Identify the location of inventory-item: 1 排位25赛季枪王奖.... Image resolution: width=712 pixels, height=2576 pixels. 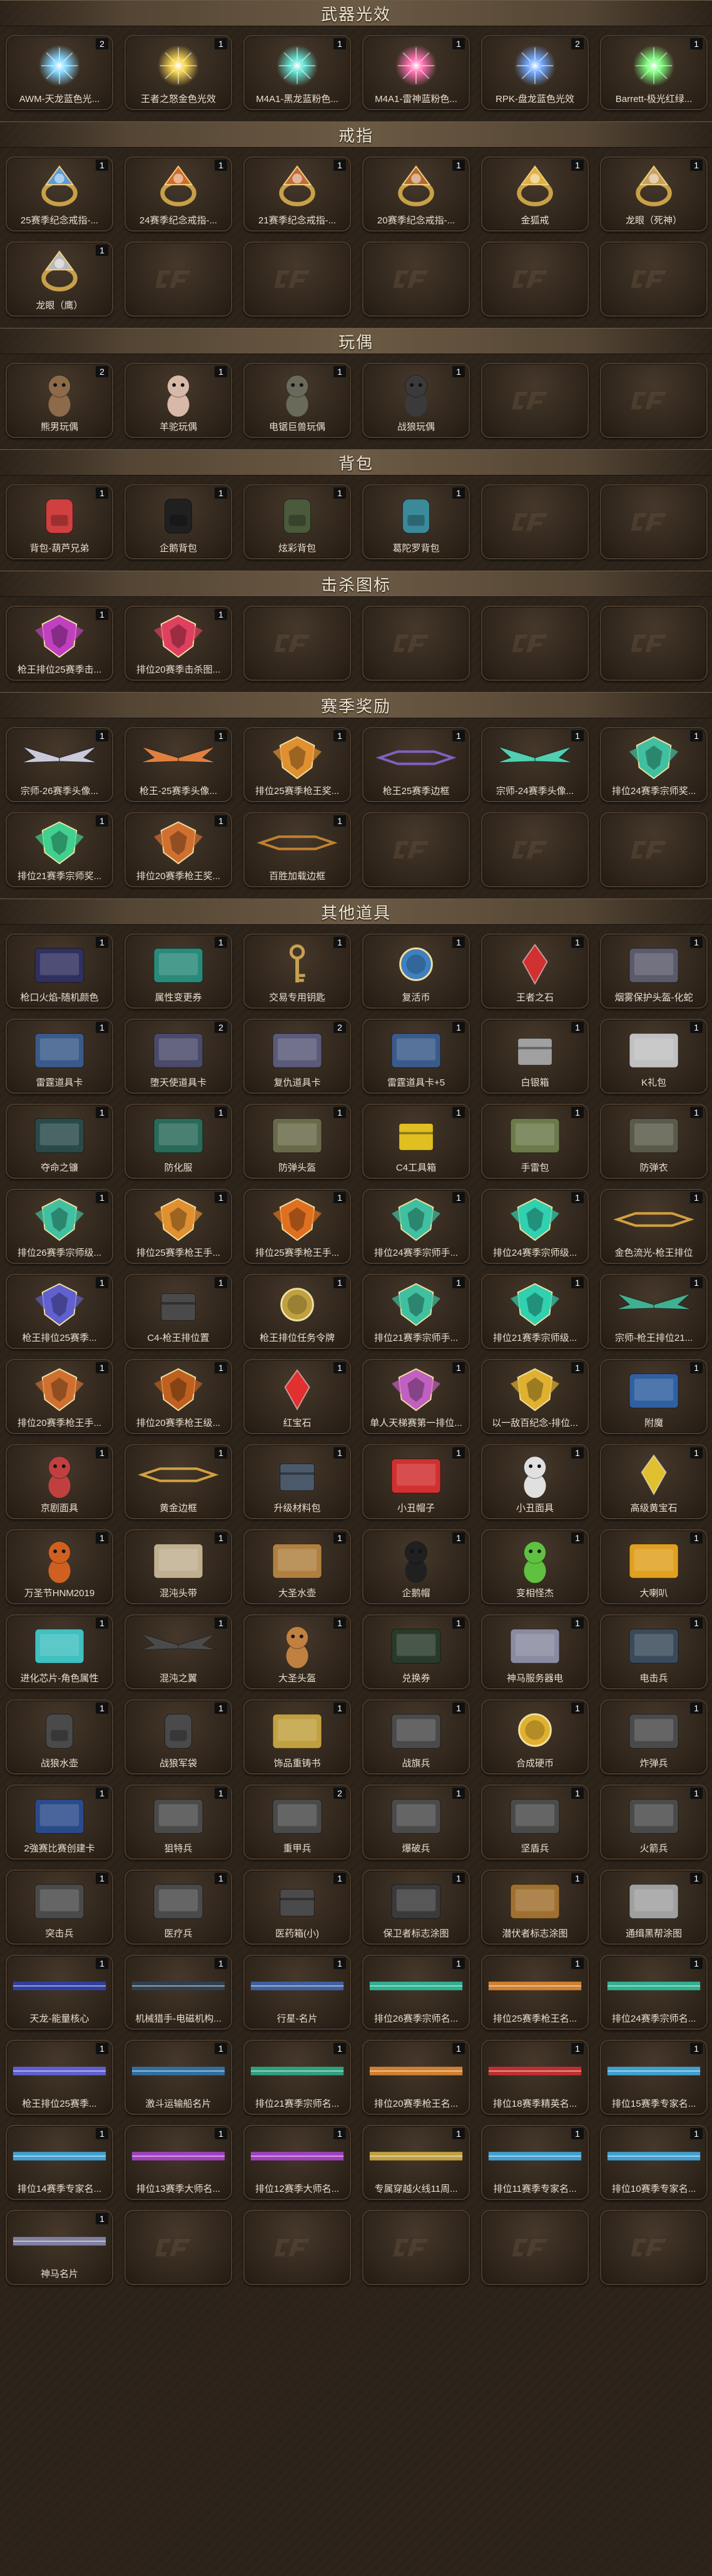
(297, 765).